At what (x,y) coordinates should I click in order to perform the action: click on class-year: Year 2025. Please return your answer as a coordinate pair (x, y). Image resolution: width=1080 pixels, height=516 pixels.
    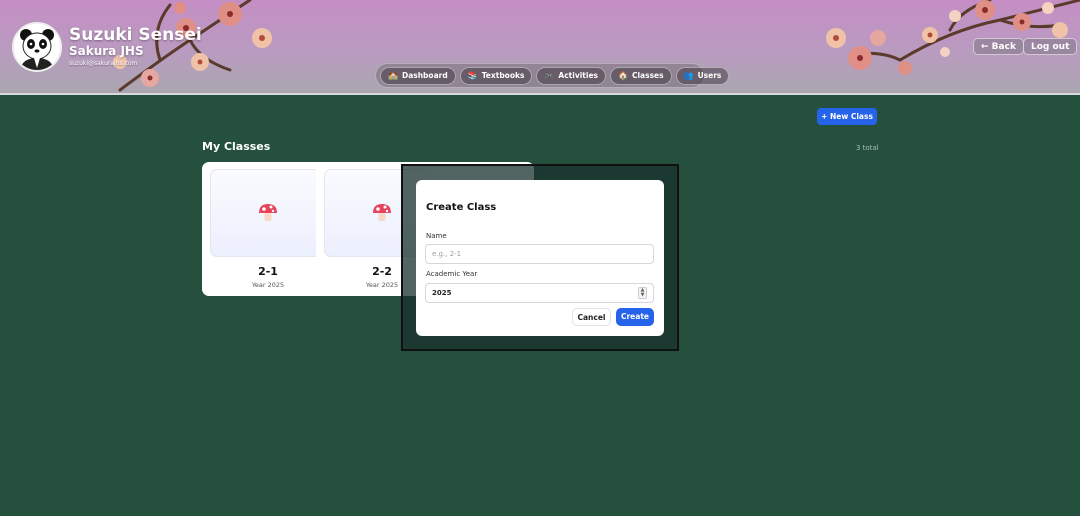
    Looking at the image, I should click on (268, 285).